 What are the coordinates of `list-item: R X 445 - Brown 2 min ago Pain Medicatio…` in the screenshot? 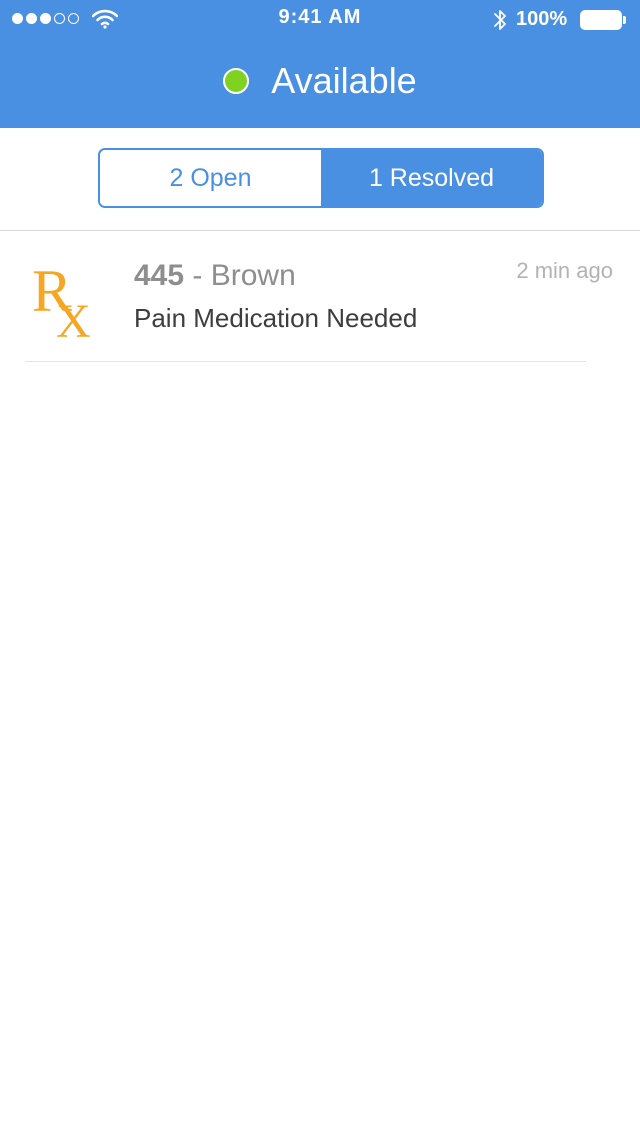 It's located at (320, 296).